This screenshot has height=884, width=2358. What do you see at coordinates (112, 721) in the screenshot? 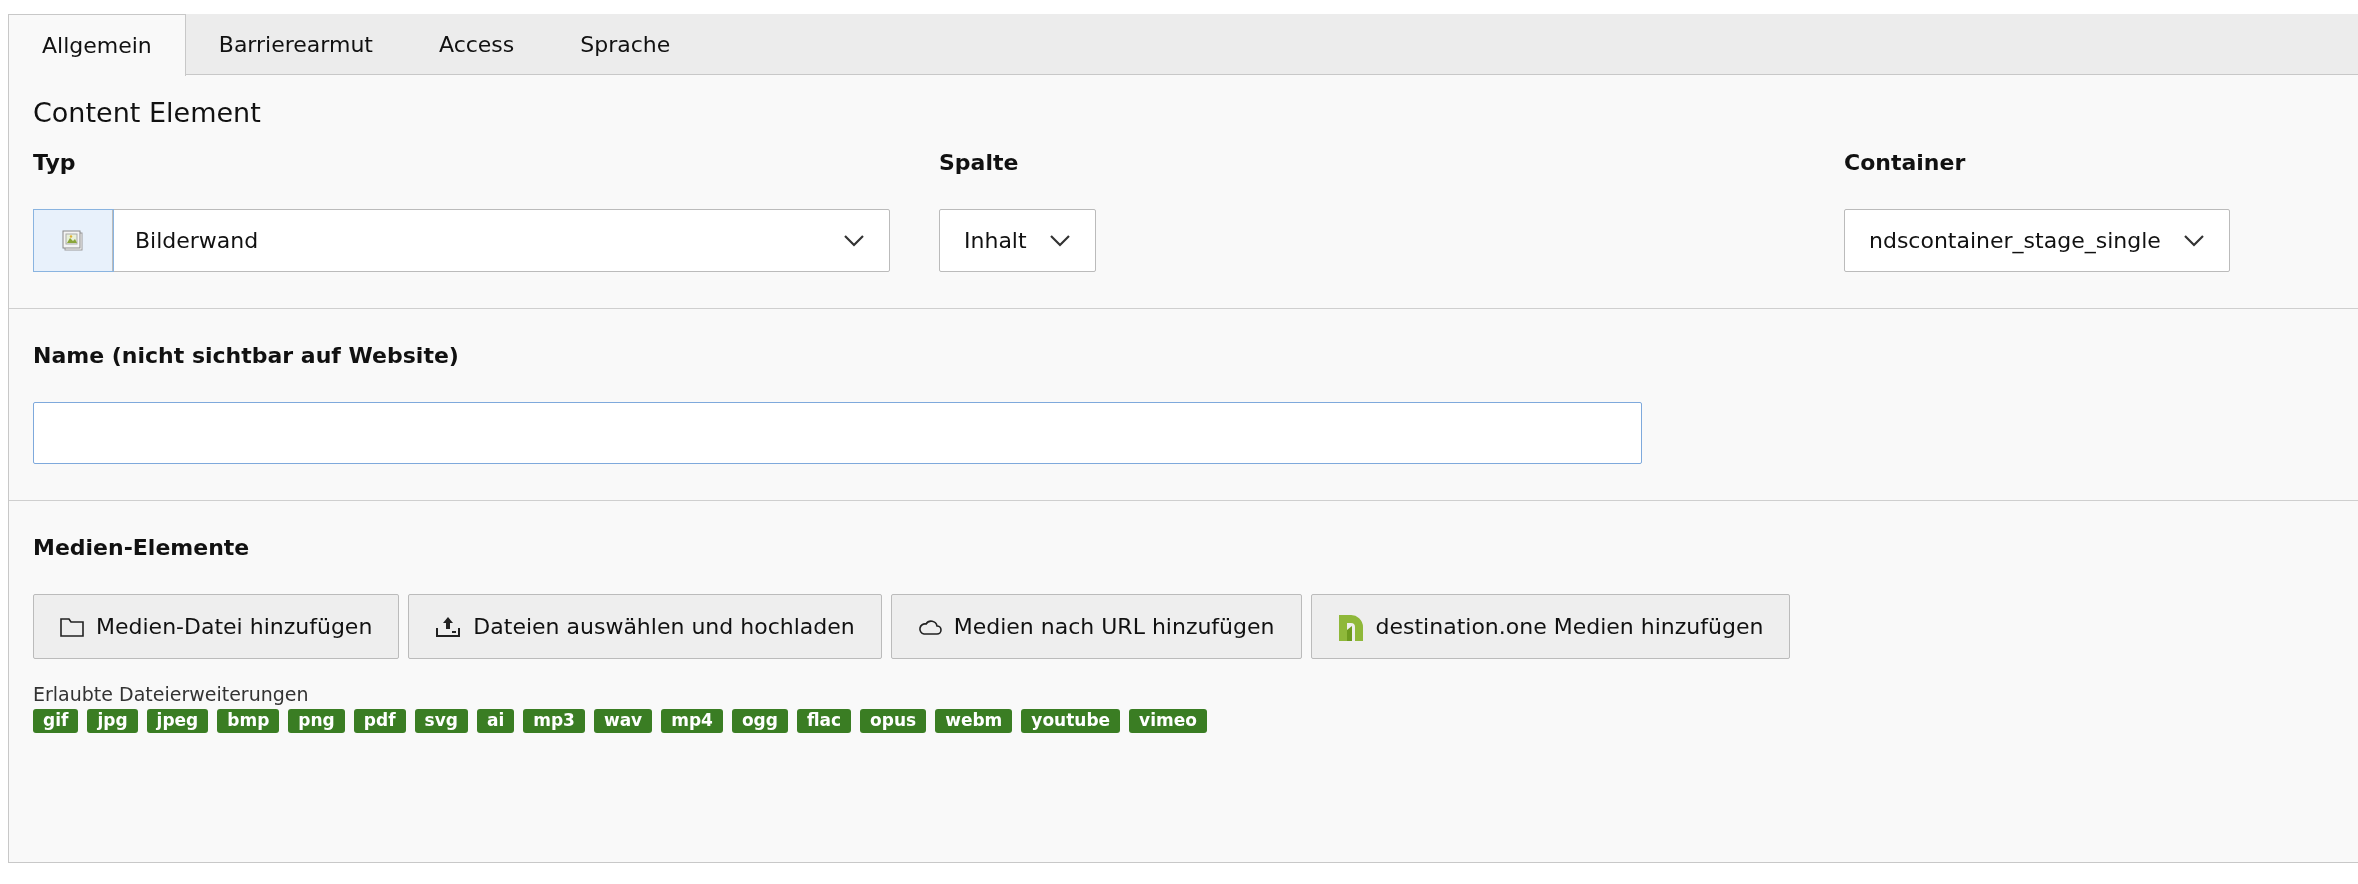
I see `file-extension-tag: jpg` at bounding box center [112, 721].